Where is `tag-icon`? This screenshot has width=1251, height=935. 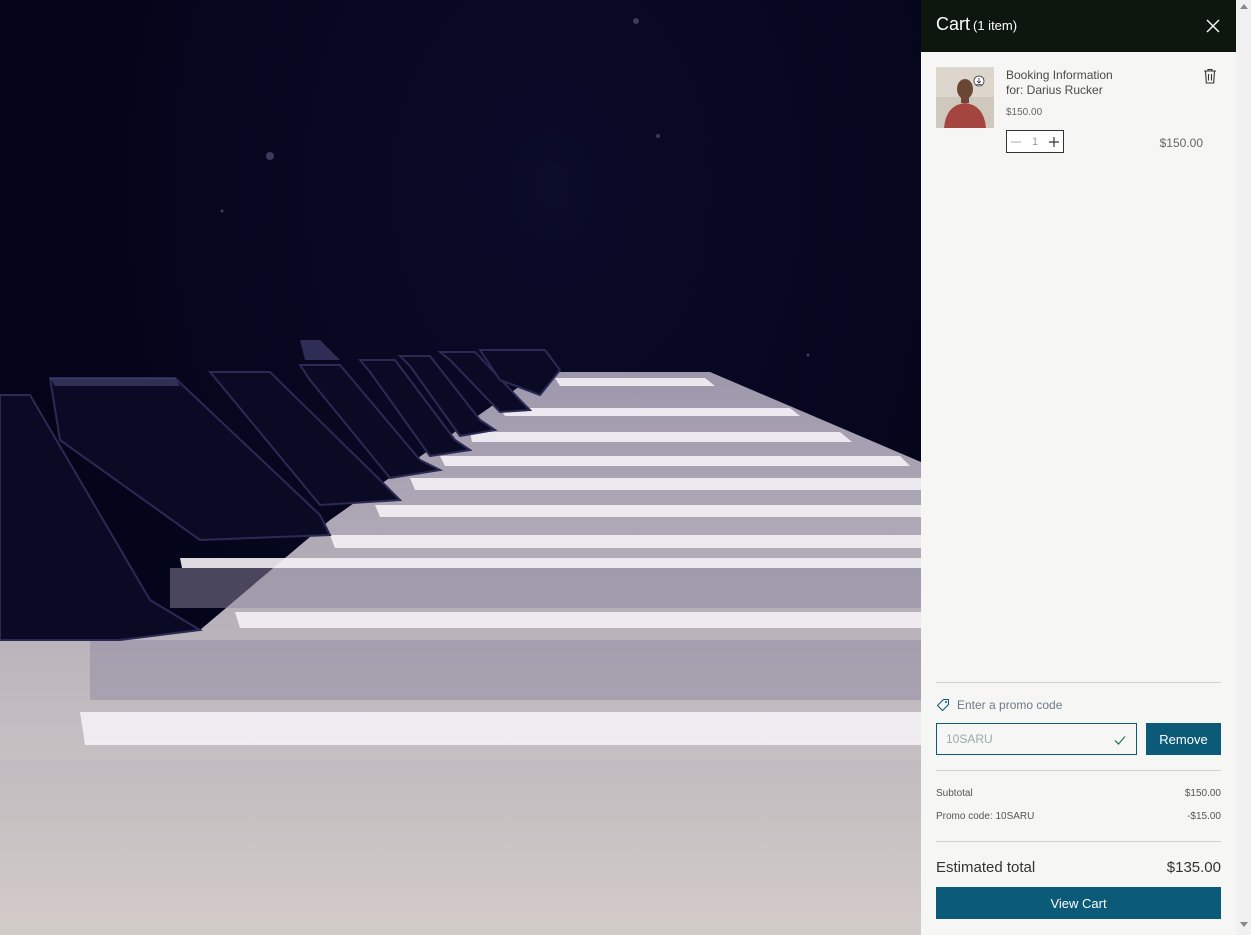
tag-icon is located at coordinates (942, 705).